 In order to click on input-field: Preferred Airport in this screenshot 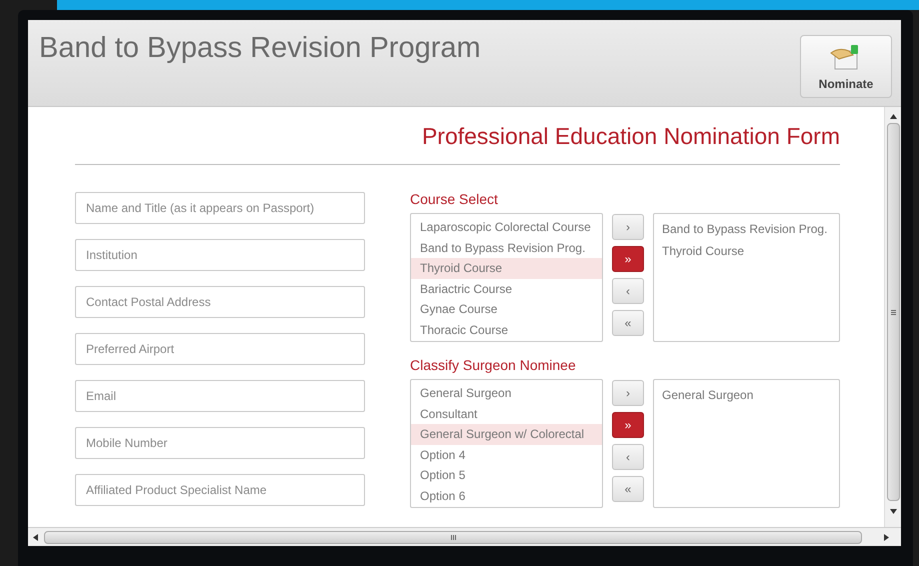, I will do `click(220, 349)`.